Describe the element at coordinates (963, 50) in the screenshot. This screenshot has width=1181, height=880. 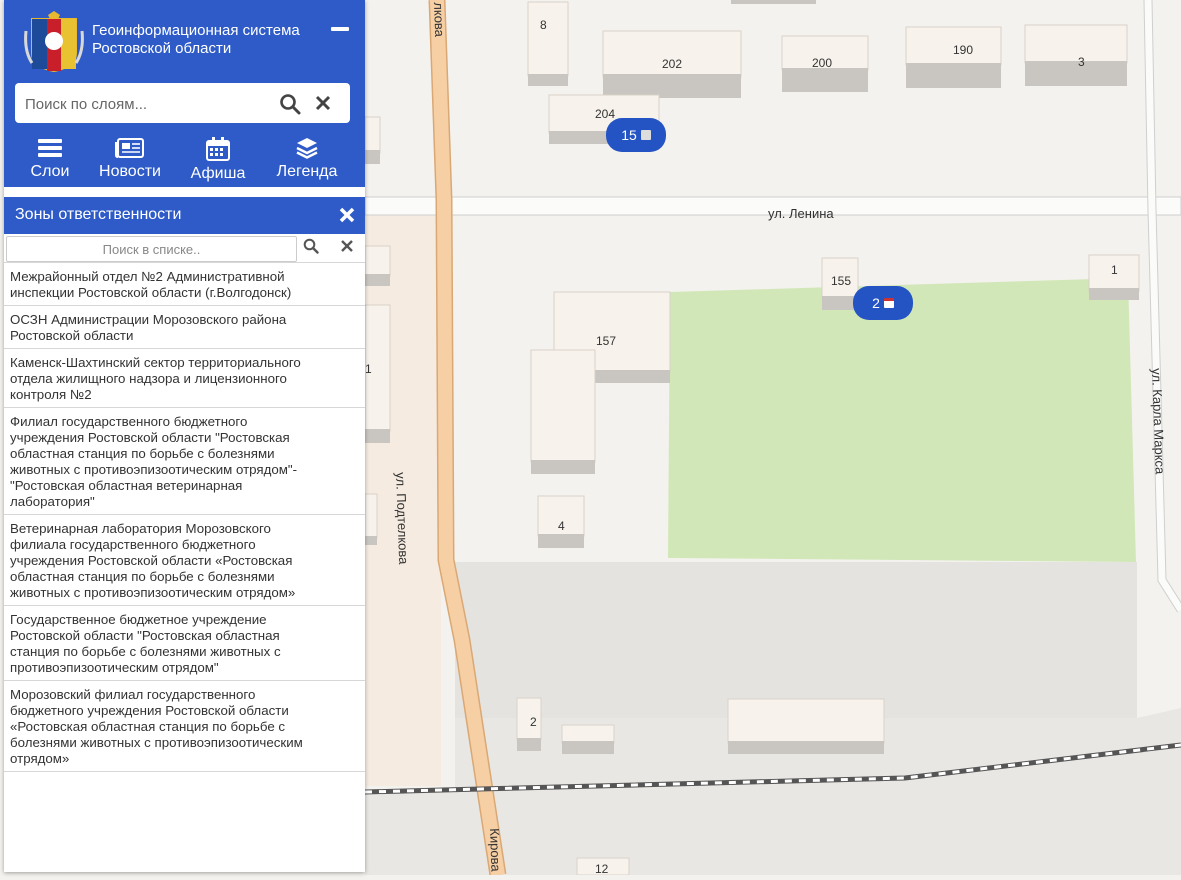
I see `building-number: 190` at that location.